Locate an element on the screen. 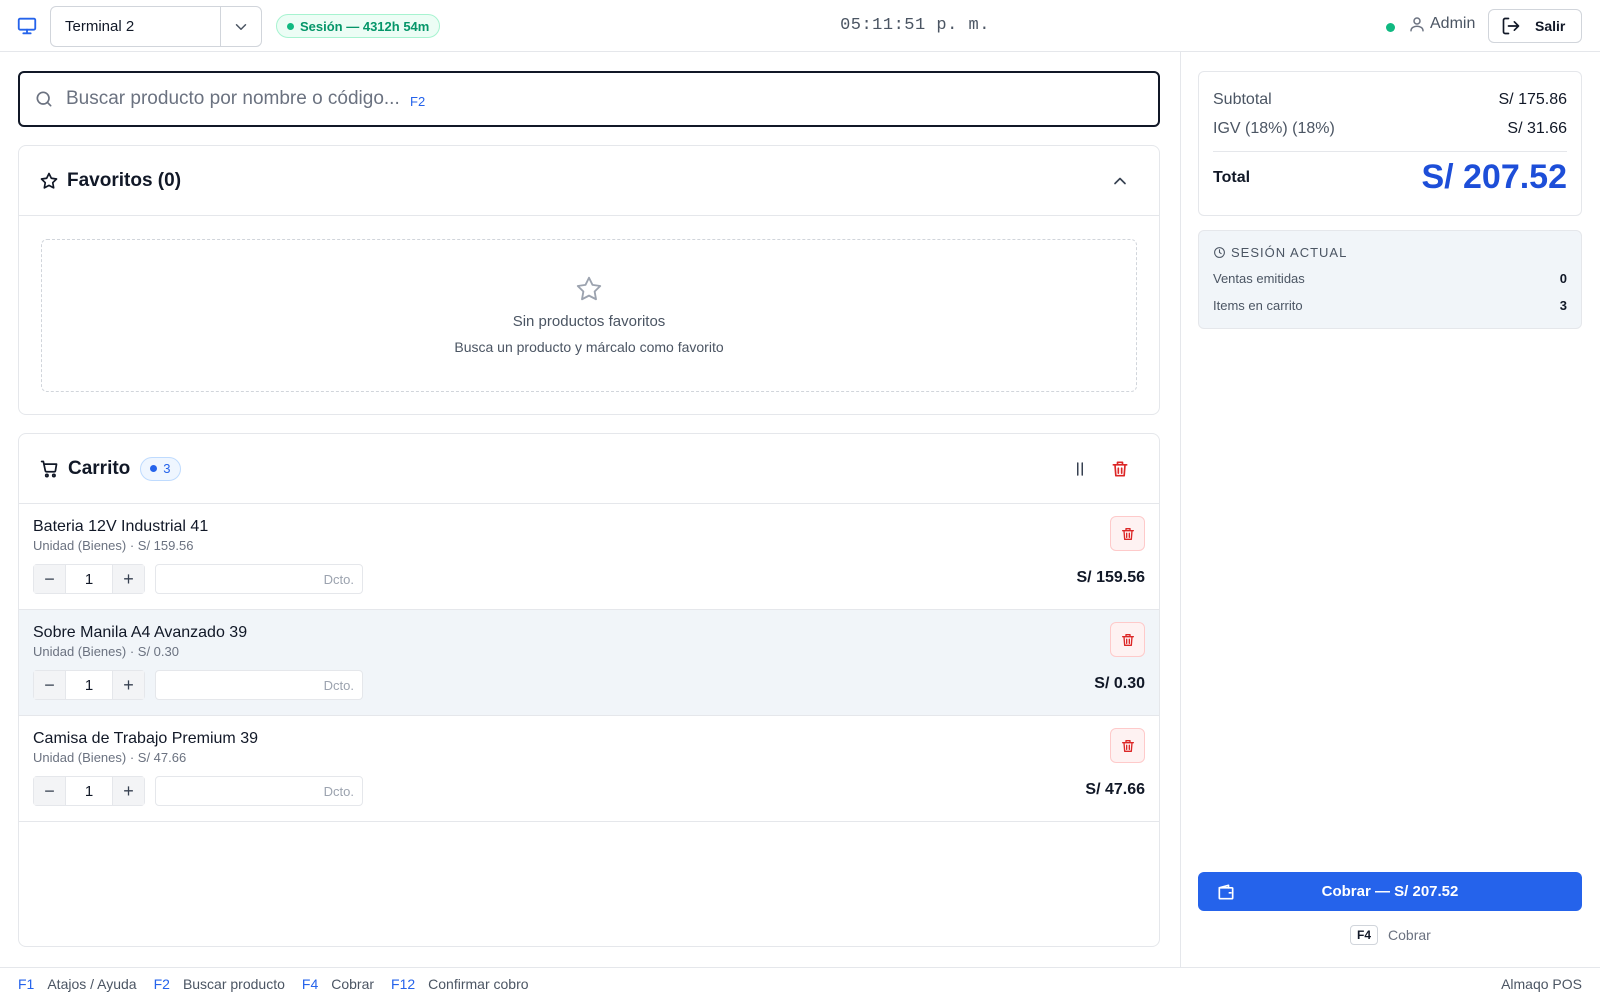 Image resolution: width=1600 pixels, height=1000 pixels. app-brand: Almaqo POS is located at coordinates (1541, 984).